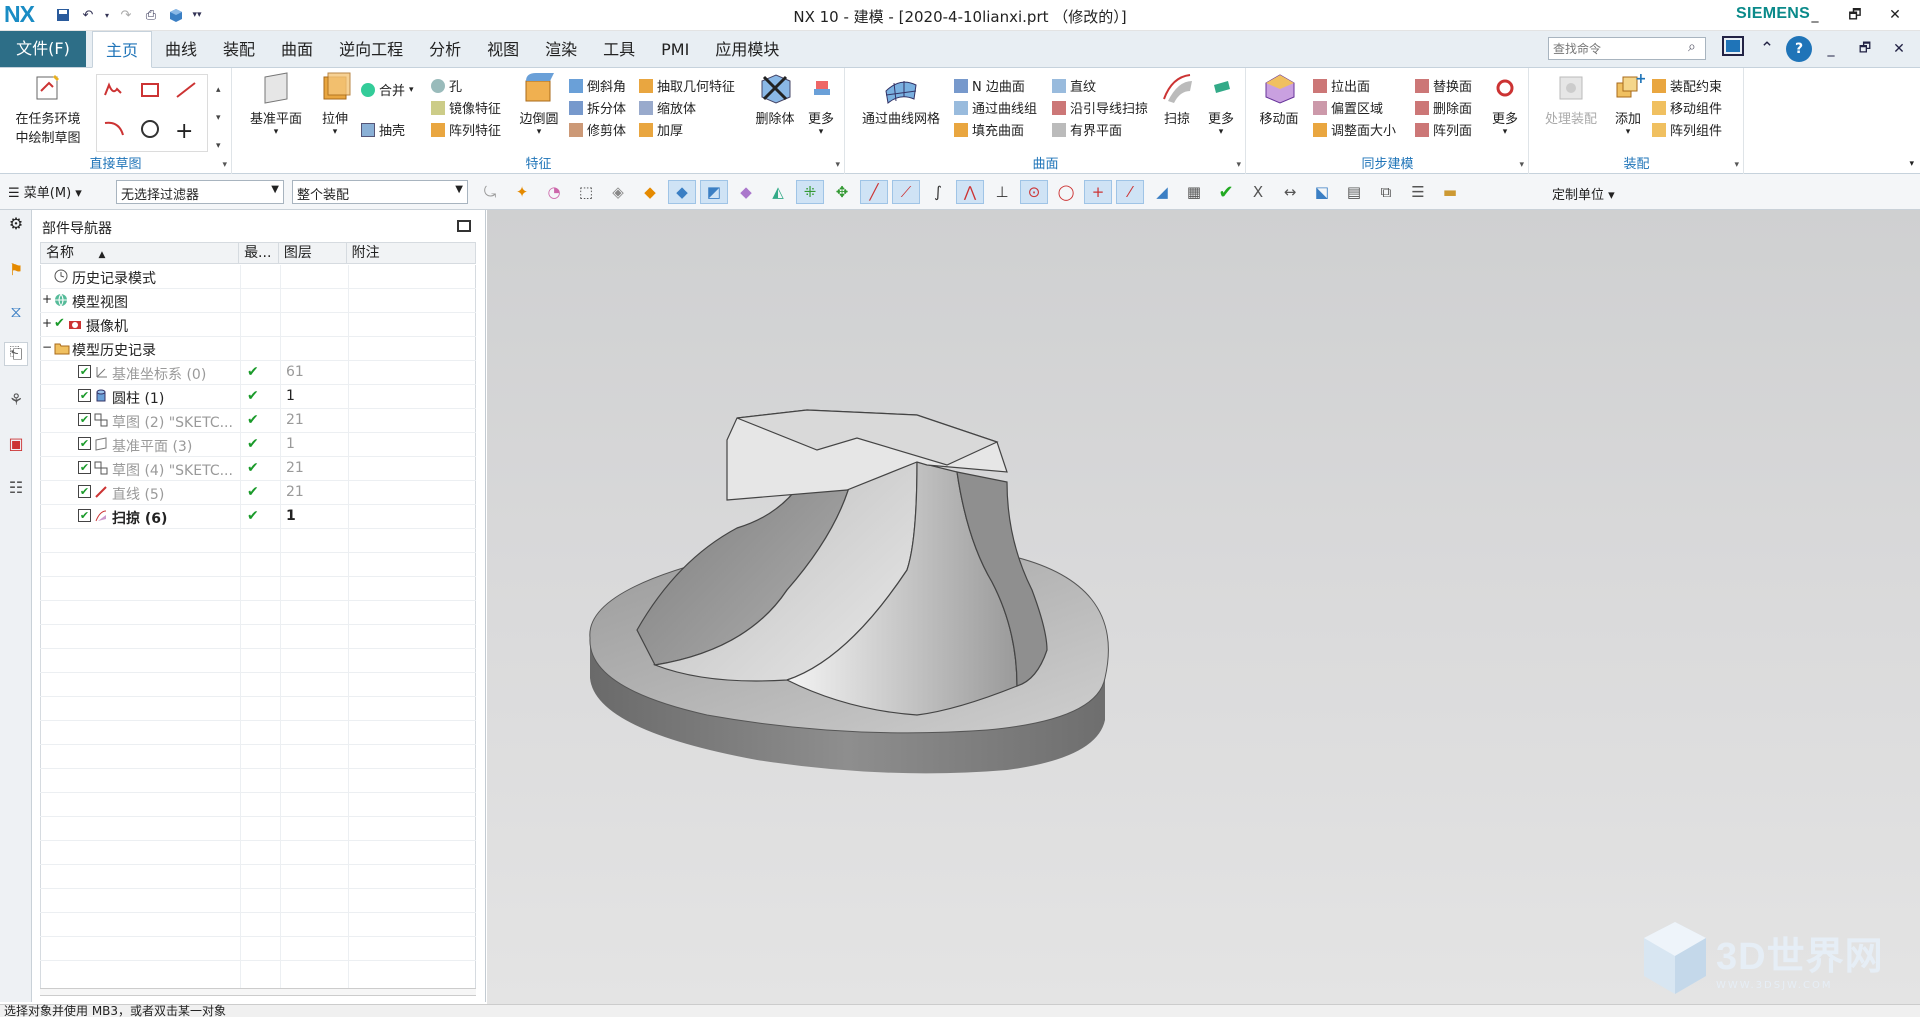  What do you see at coordinates (1687, 85) in the screenshot?
I see `assembly-constraints-button: 装配约束` at bounding box center [1687, 85].